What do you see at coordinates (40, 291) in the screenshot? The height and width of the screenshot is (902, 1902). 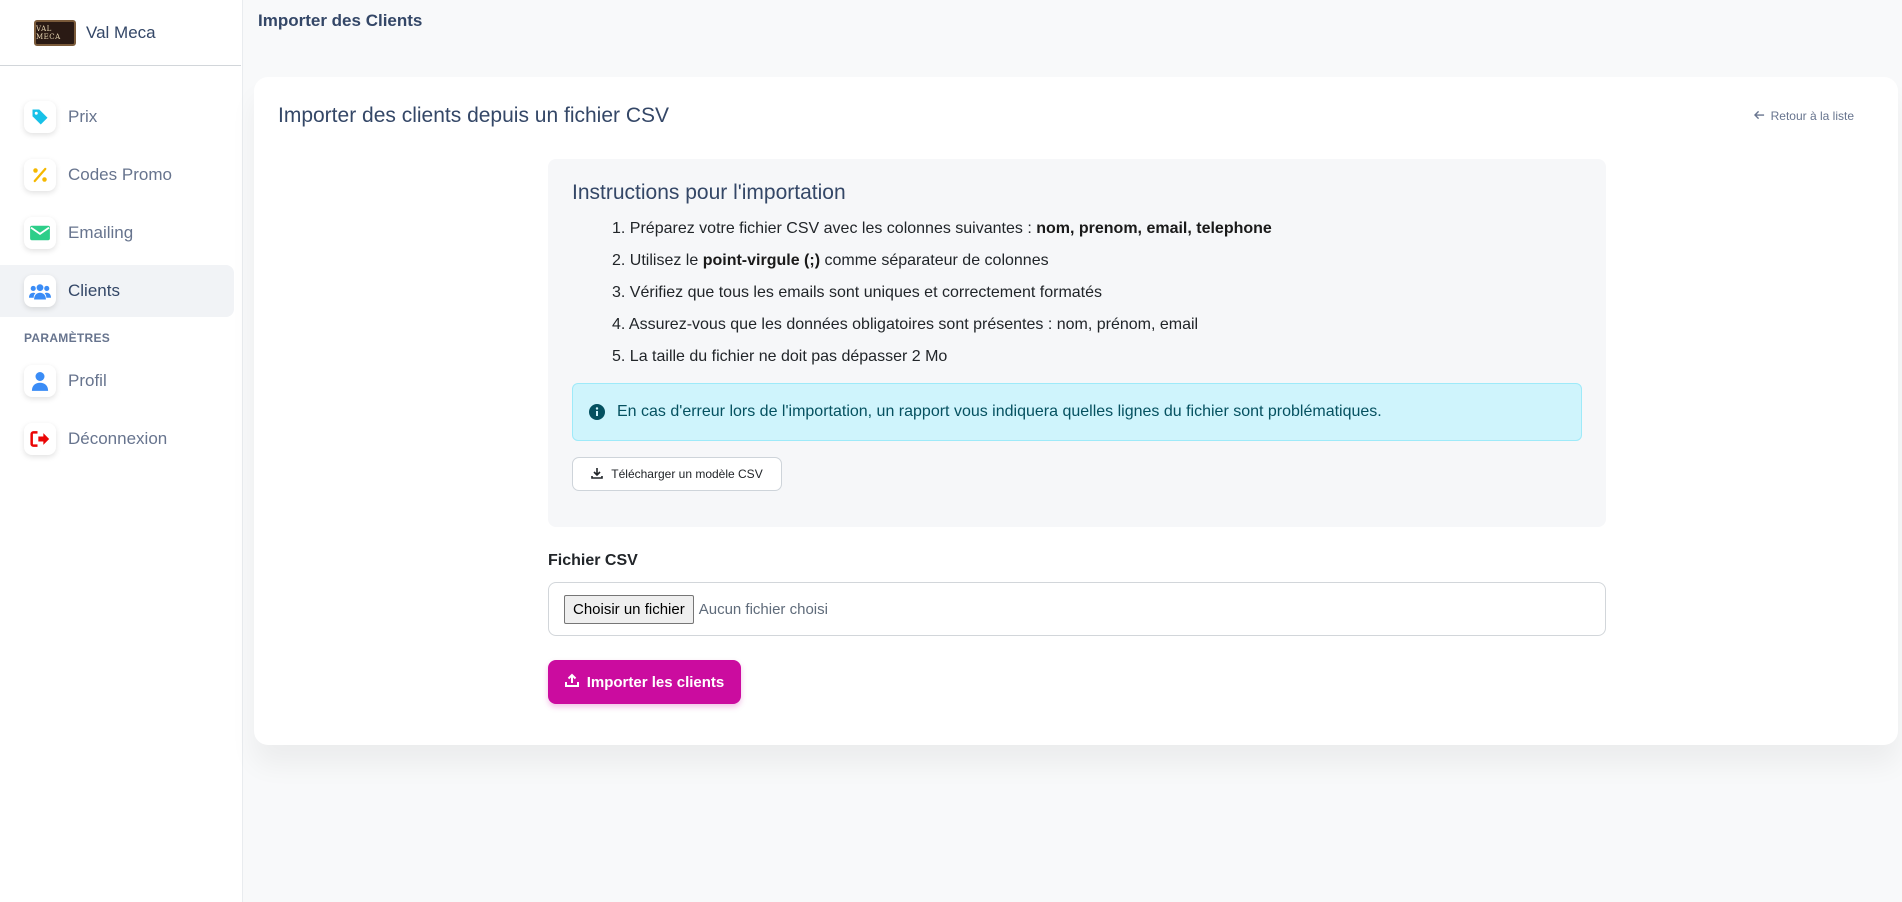 I see `users-icon` at bounding box center [40, 291].